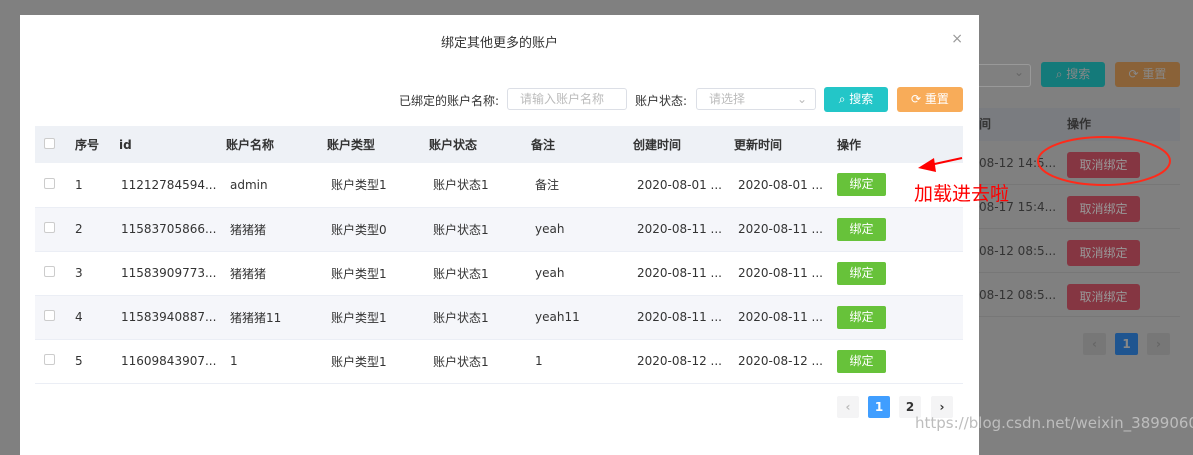 This screenshot has height=455, width=1193. What do you see at coordinates (962, 194) in the screenshot?
I see `annotation-text: 加载进去啦` at bounding box center [962, 194].